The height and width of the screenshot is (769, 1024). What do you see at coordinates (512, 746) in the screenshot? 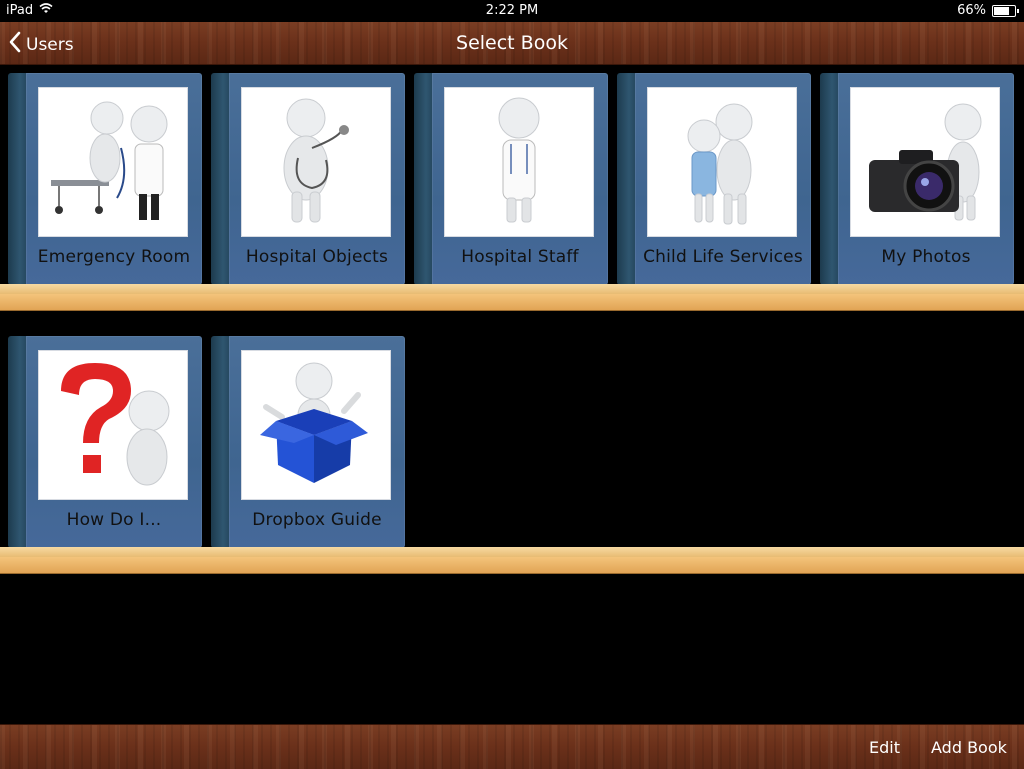
I see `bottom-toolbar: Edit Add Book` at bounding box center [512, 746].